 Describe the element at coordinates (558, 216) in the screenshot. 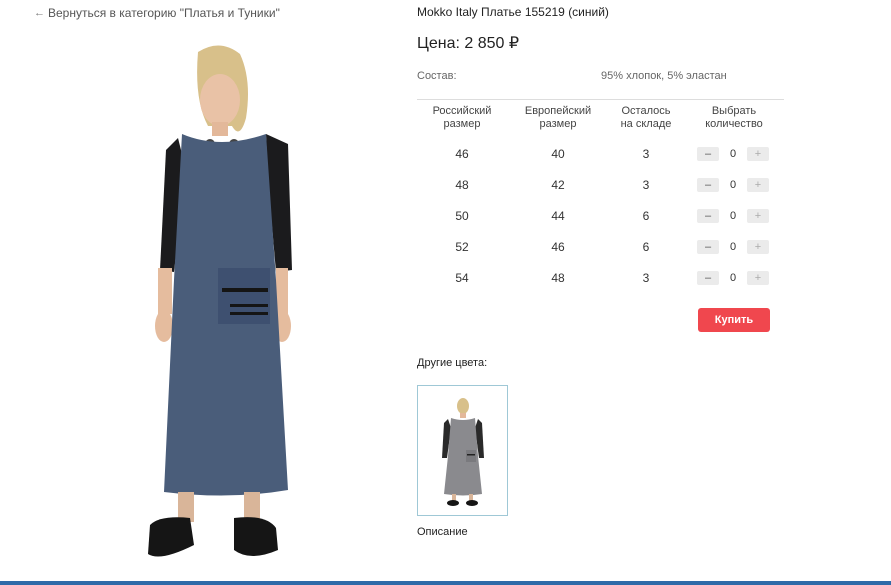

I see `eu-size-cell: 44` at that location.